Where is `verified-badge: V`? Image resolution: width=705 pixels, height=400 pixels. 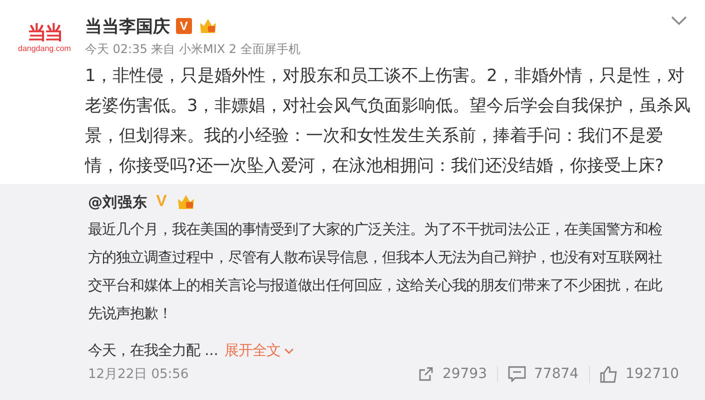 verified-badge: V is located at coordinates (184, 26).